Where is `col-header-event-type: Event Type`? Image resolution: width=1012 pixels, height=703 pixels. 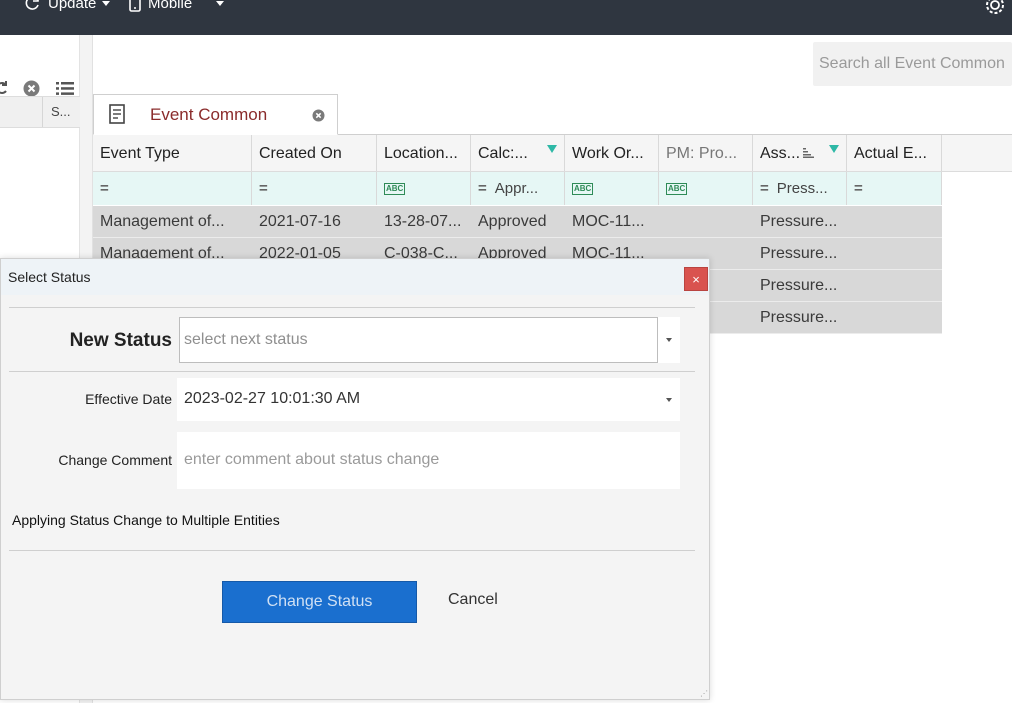
col-header-event-type: Event Type is located at coordinates (172, 153).